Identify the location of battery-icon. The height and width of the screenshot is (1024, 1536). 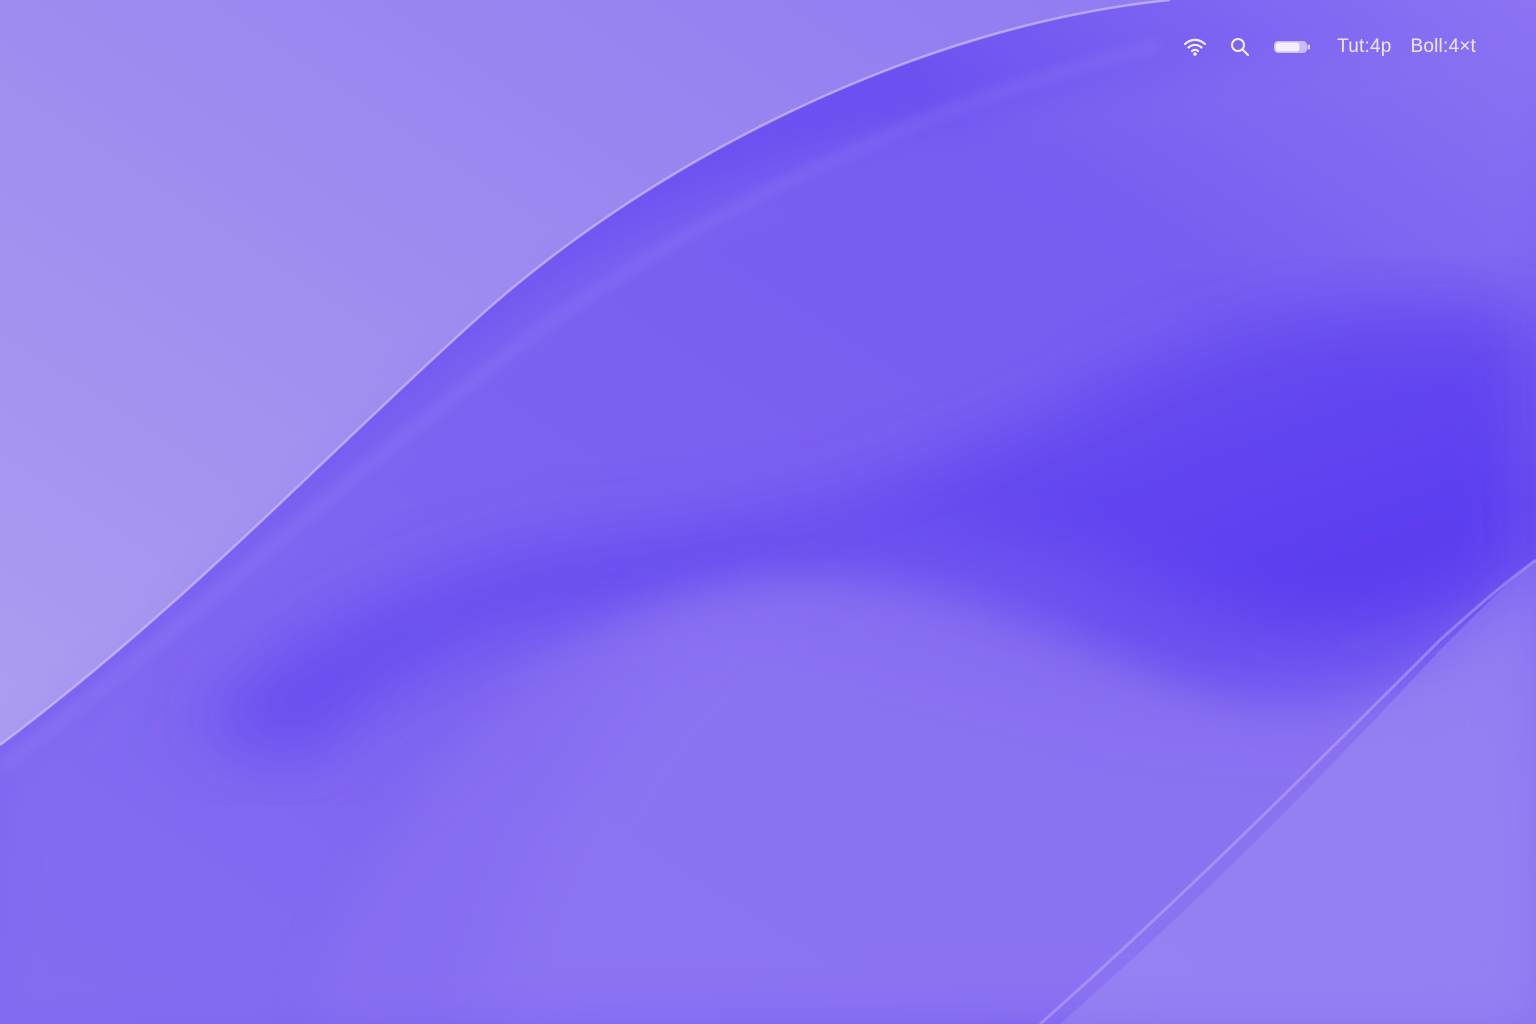
(1292, 47).